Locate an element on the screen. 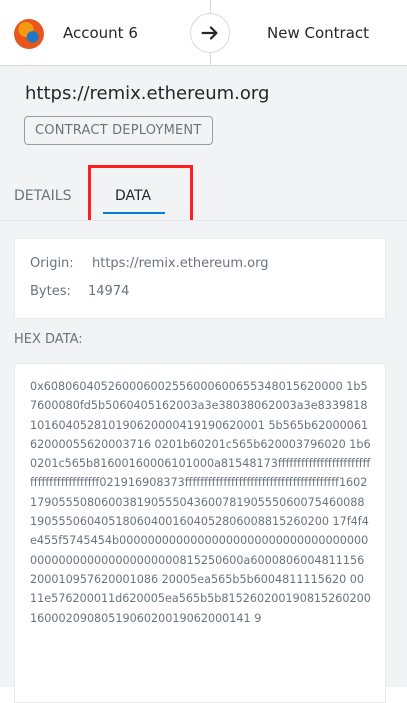 This screenshot has width=407, height=703. account-avatar is located at coordinates (29, 34).